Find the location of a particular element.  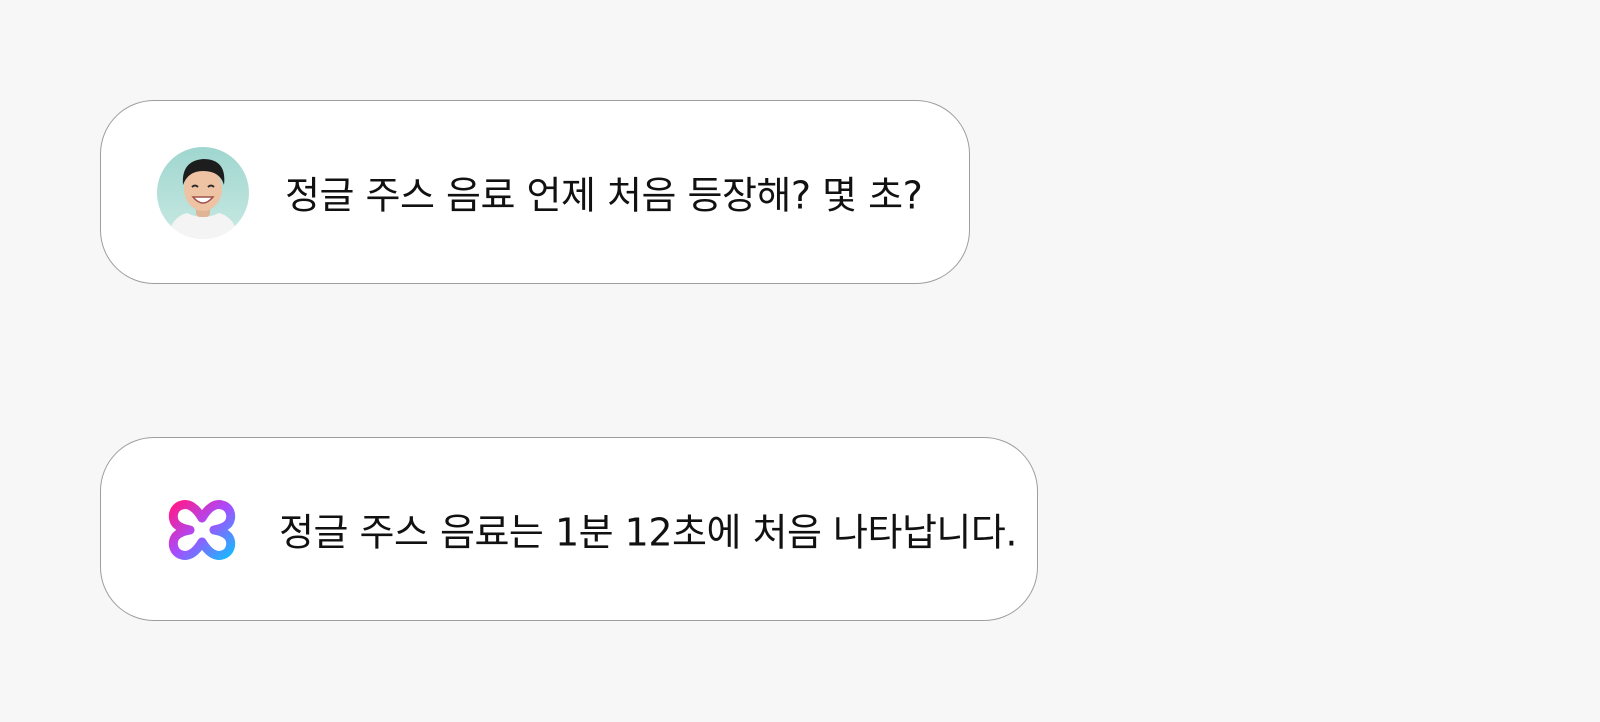

user-message-bubble: 정글 주스 음료 언제 처음 등장해? 몇 초? is located at coordinates (535, 192).